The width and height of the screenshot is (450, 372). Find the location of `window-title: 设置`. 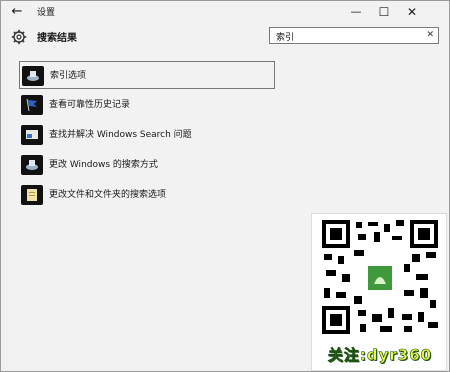

window-title: 设置 is located at coordinates (46, 13).